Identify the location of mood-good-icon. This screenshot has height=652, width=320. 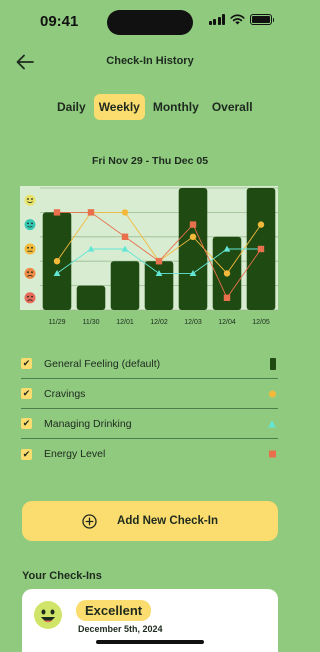
(30, 225).